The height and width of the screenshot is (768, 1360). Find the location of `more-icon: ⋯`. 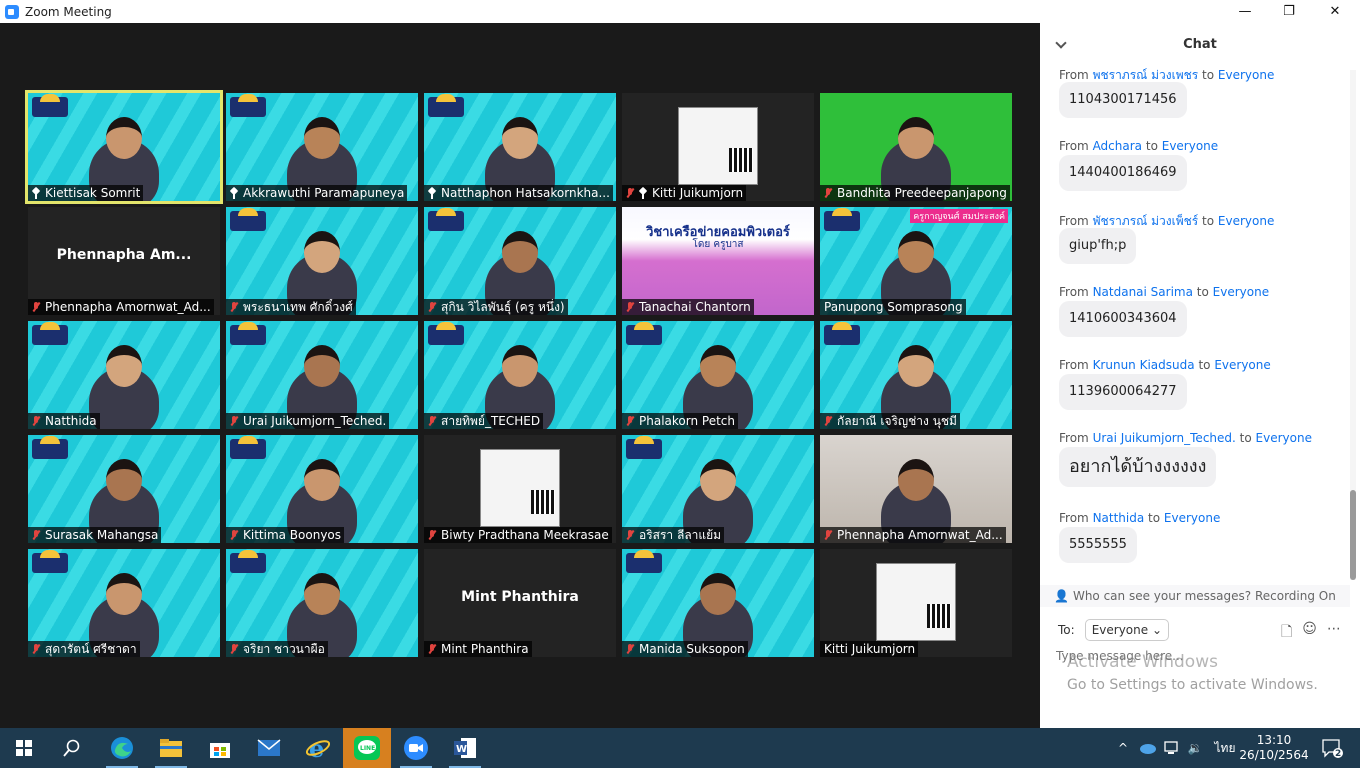

more-icon: ⋯ is located at coordinates (1334, 633).